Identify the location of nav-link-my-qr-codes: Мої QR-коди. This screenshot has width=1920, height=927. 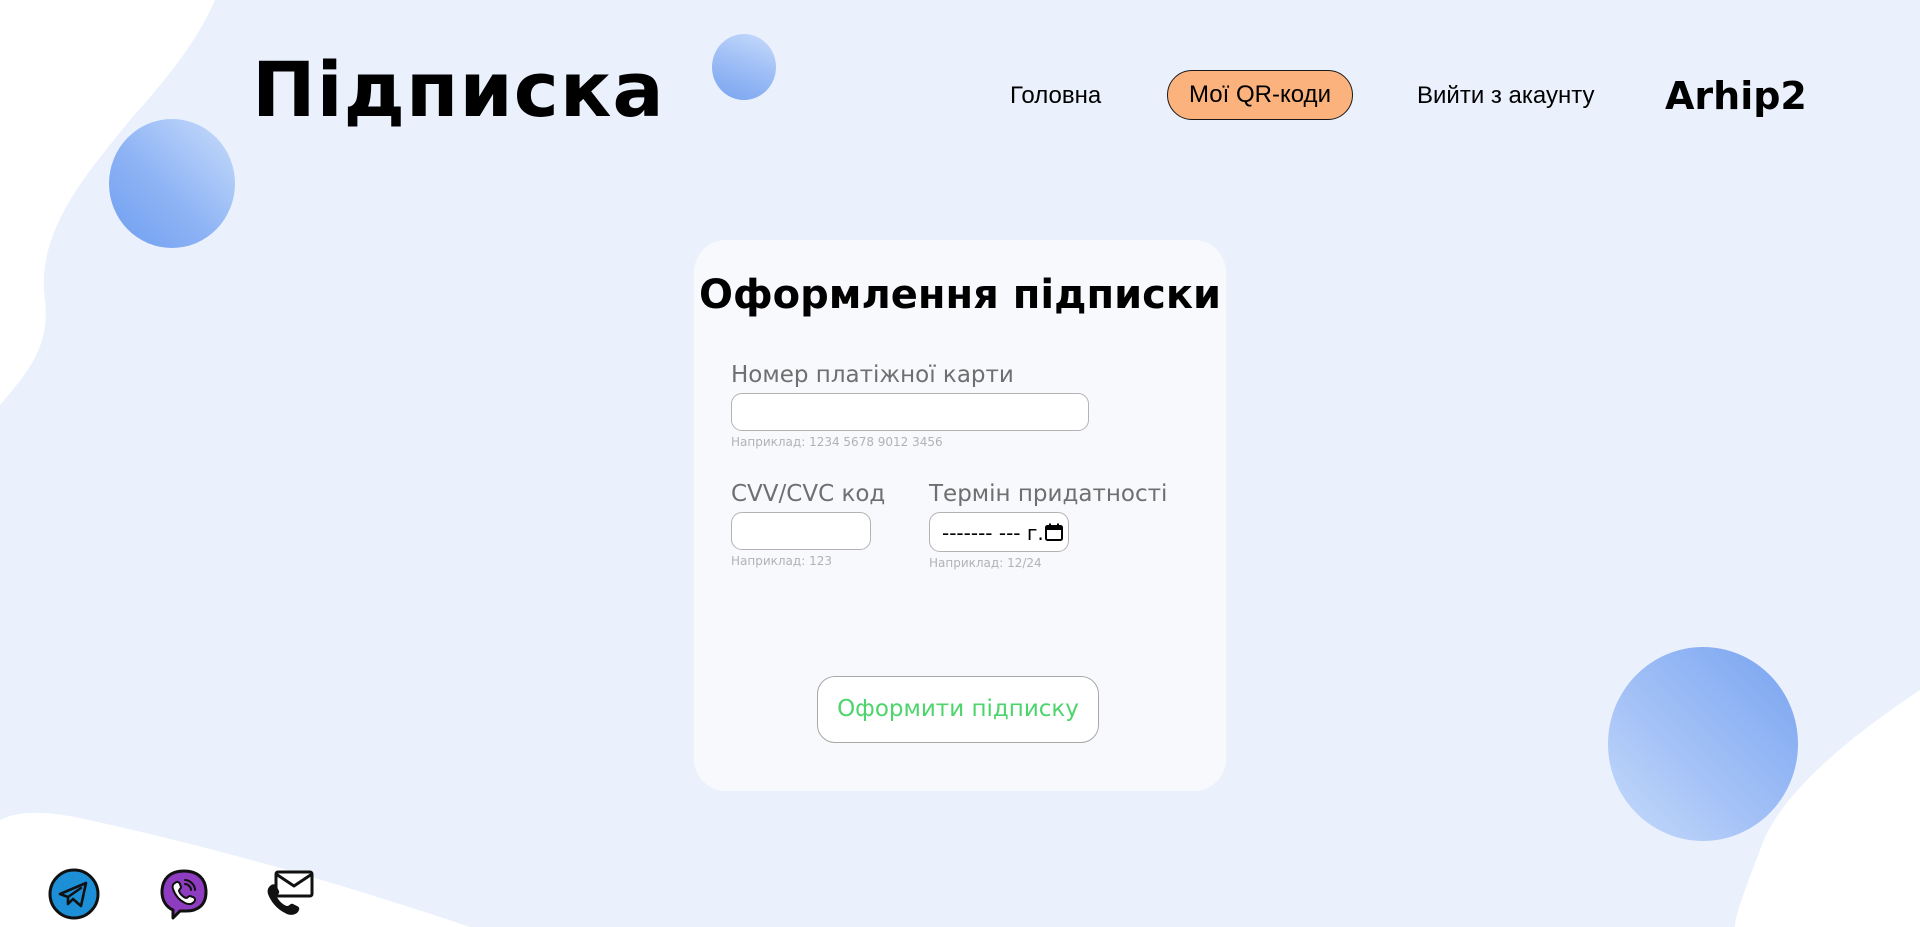
(1260, 95).